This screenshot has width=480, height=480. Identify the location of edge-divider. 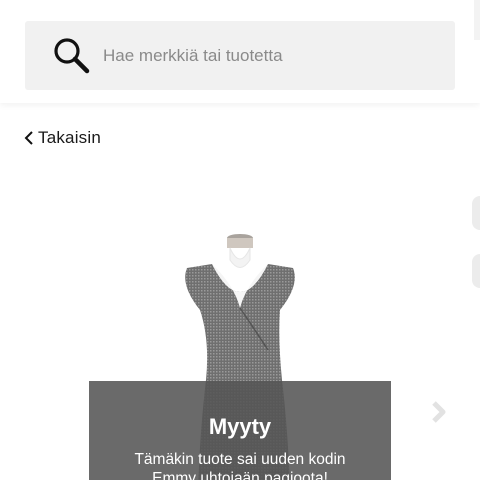
(477, 20).